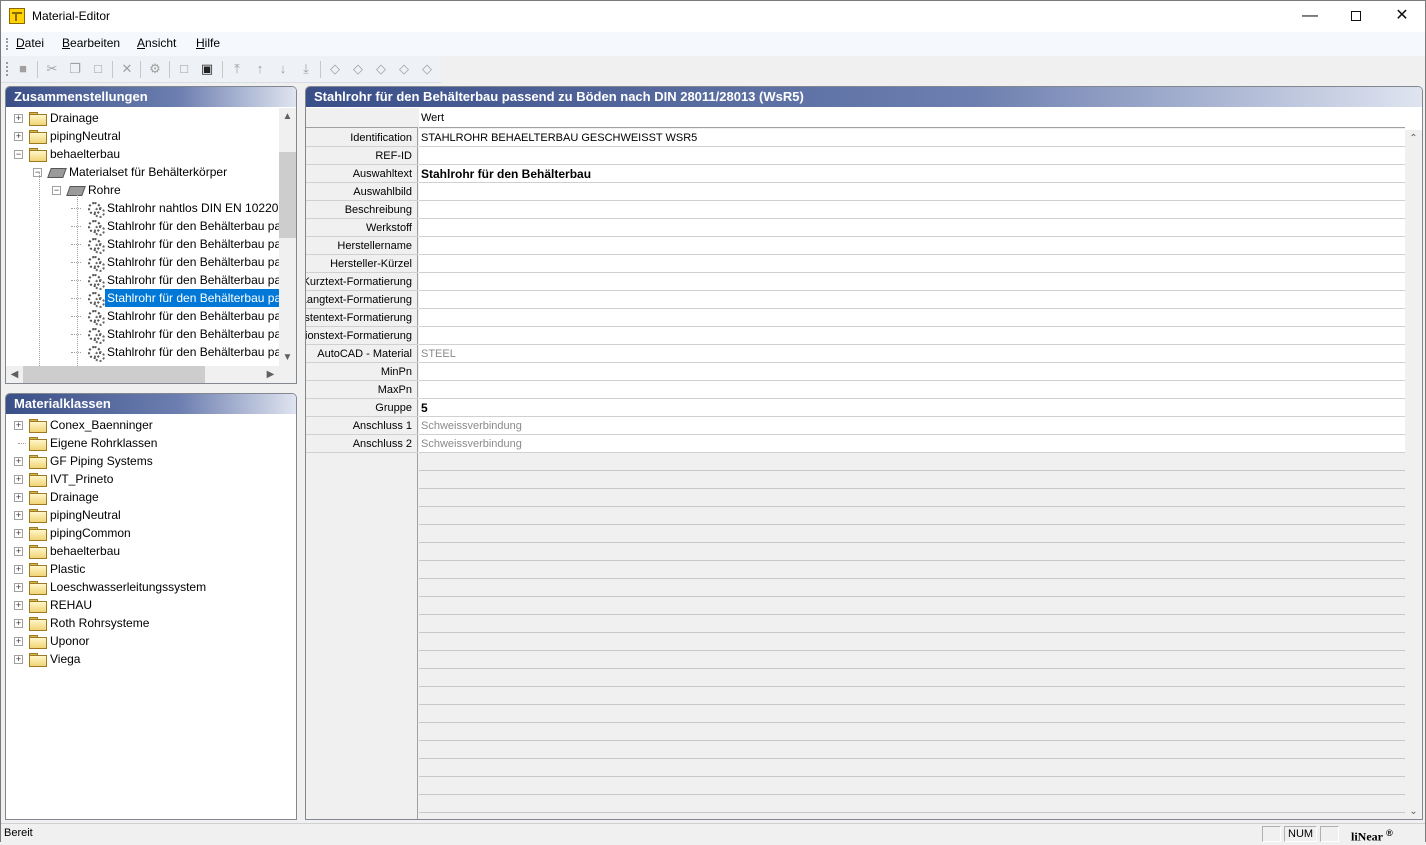 Image resolution: width=1426 pixels, height=845 pixels. What do you see at coordinates (184, 69) in the screenshot?
I see `new-doc-icon: □` at bounding box center [184, 69].